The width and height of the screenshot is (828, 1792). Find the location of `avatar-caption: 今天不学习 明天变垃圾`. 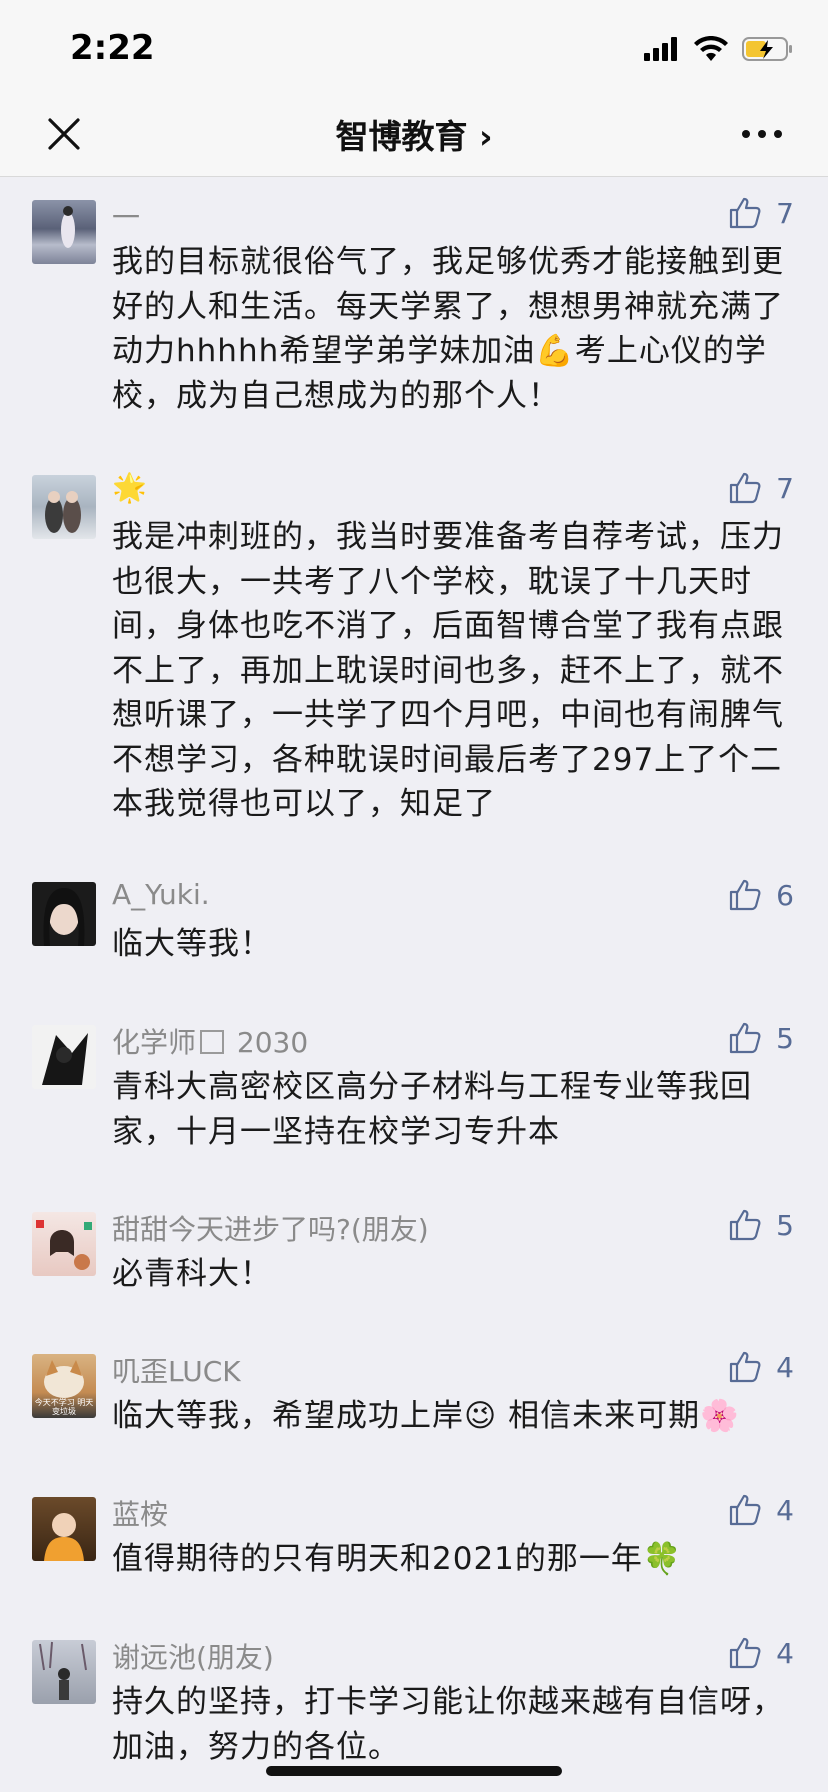

avatar-caption: 今天不学习 明天变垃圾 is located at coordinates (64, 1407).